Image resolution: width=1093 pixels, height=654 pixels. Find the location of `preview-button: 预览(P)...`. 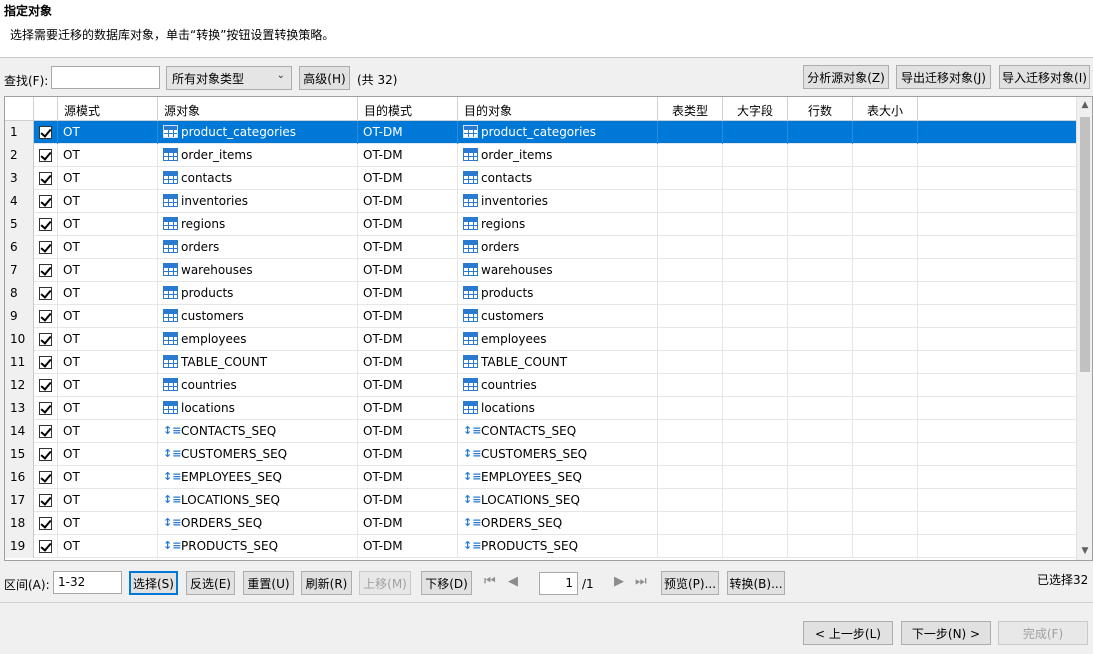

preview-button: 预览(P)... is located at coordinates (690, 583).